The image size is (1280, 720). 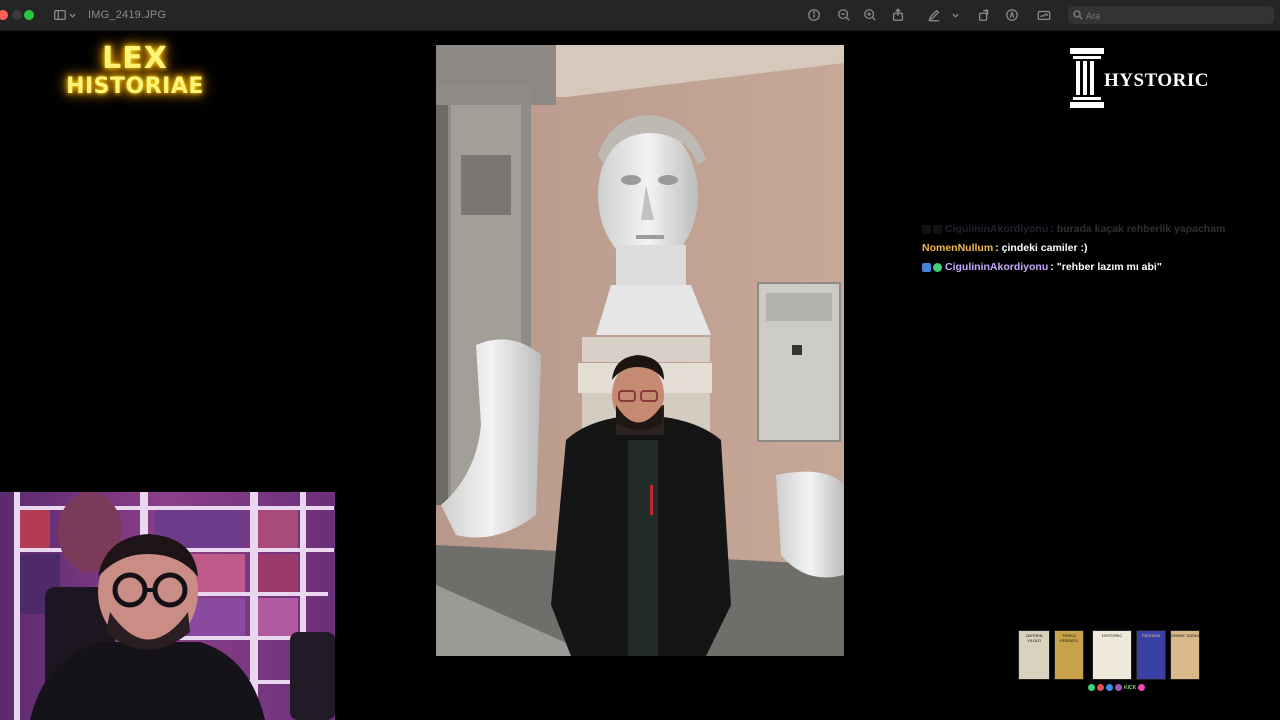 What do you see at coordinates (1157, 80) in the screenshot?
I see `logo-text: HYSTORIC` at bounding box center [1157, 80].